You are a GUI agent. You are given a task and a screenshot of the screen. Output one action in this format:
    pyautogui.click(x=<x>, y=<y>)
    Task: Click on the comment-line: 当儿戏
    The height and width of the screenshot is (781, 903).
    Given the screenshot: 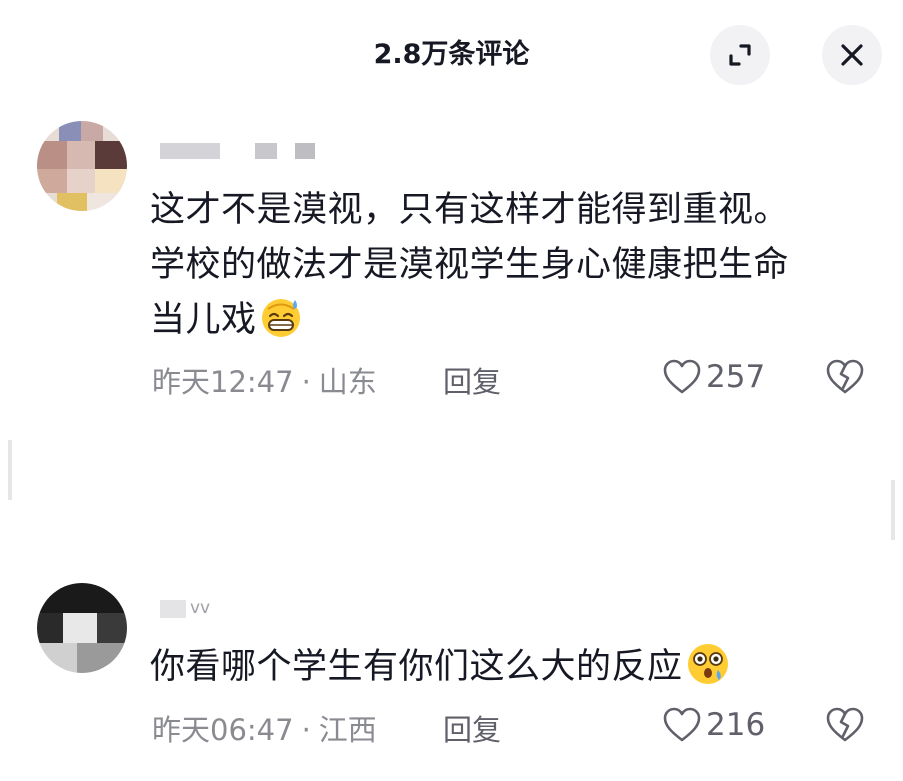 What is the action you would take?
    pyautogui.click(x=203, y=320)
    